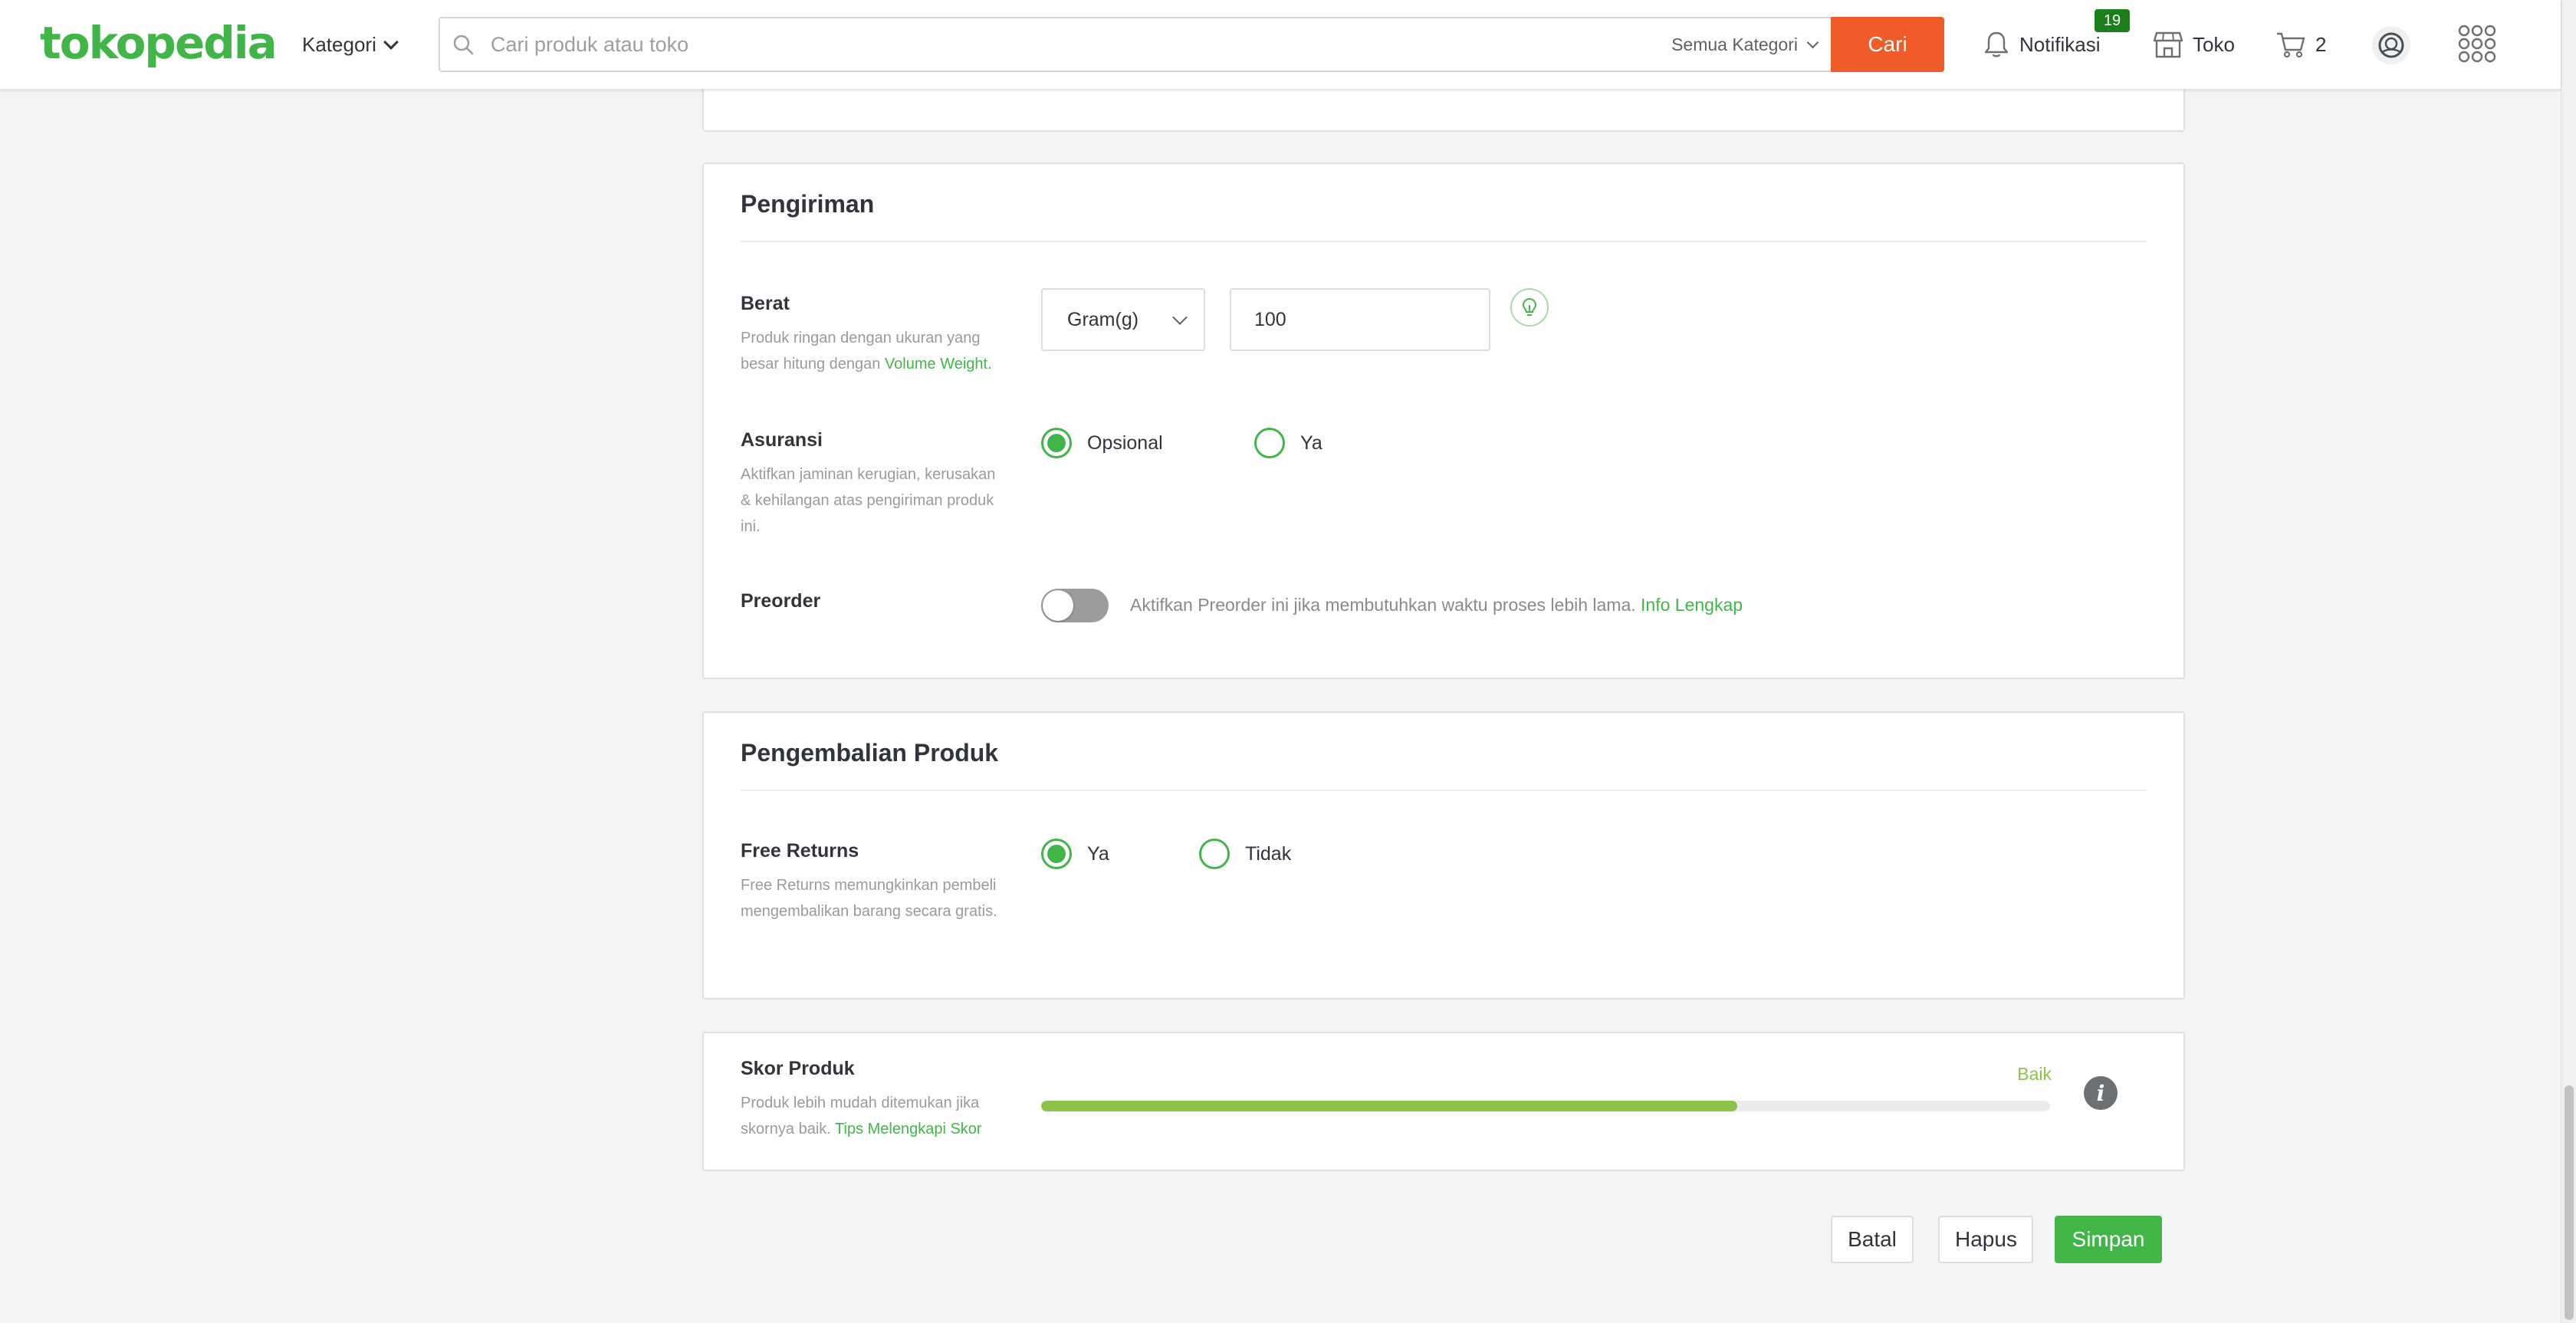 The image size is (2576, 1323). Describe the element at coordinates (1734, 44) in the screenshot. I see `search-category-label: Semua Kategori` at that location.